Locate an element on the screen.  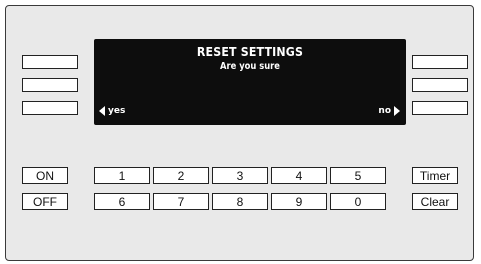
timer-button-label: Timer is located at coordinates (435, 175).